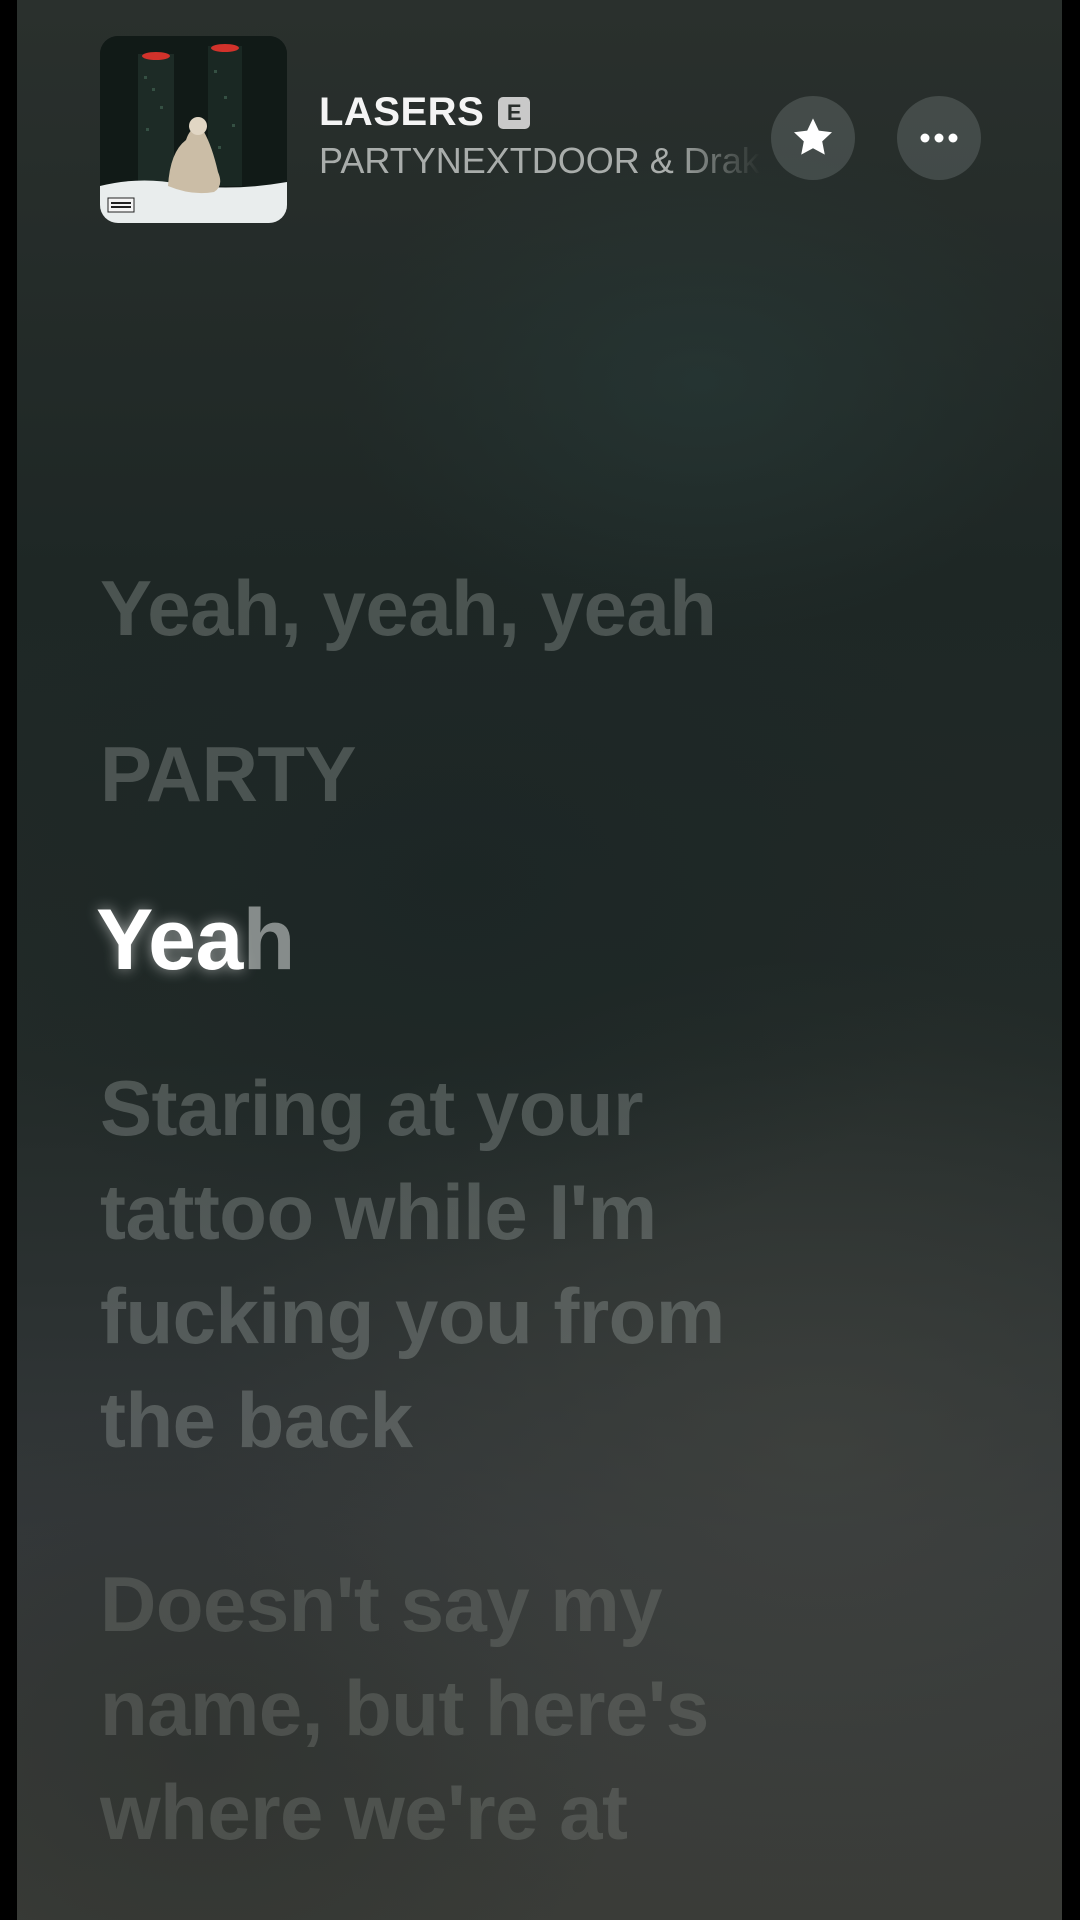 This screenshot has width=1080, height=1920. Describe the element at coordinates (412, 1316) in the screenshot. I see `lyric-wrapped-line: fucking you from` at that location.